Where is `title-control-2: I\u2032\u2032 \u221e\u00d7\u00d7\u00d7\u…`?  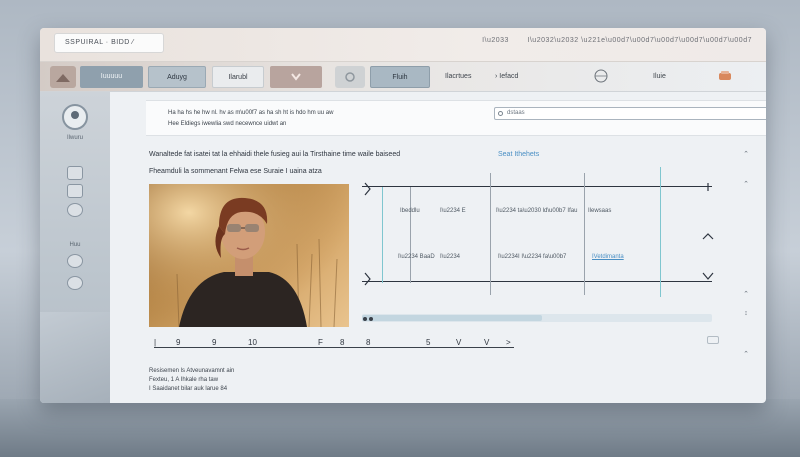
title-control-2: I\u2032\u2032 \u221e\u00d7\u00d7\u00d7\u… is located at coordinates (639, 40).